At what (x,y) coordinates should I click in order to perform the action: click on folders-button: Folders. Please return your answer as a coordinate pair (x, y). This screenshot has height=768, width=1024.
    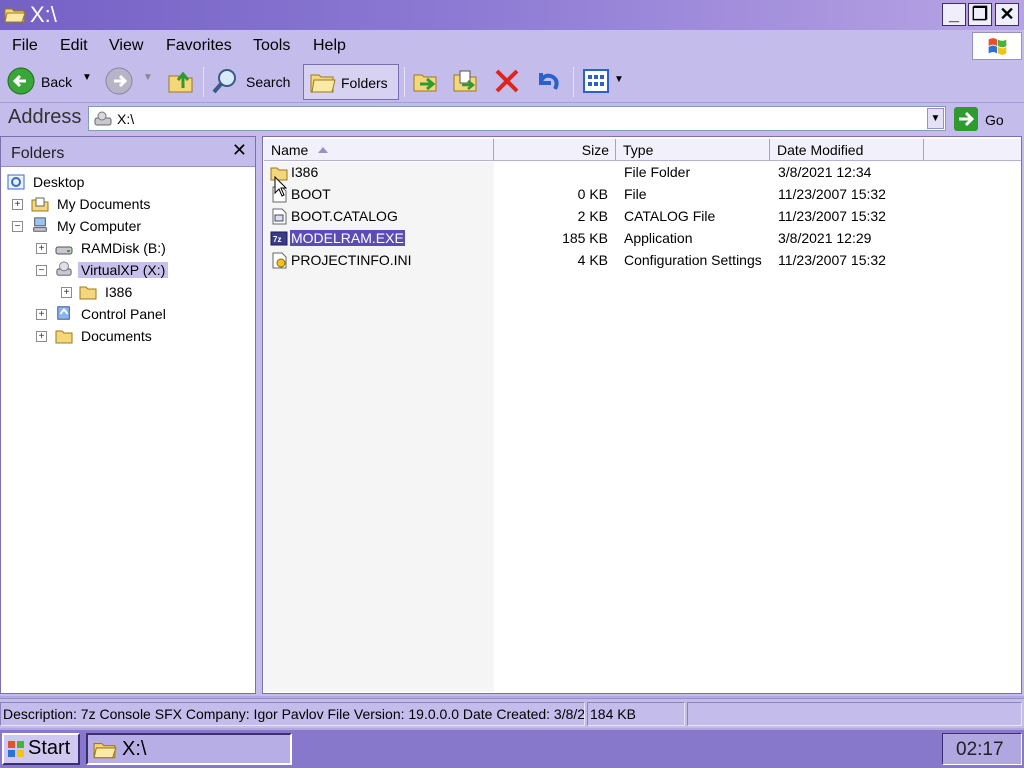
    Looking at the image, I should click on (351, 82).